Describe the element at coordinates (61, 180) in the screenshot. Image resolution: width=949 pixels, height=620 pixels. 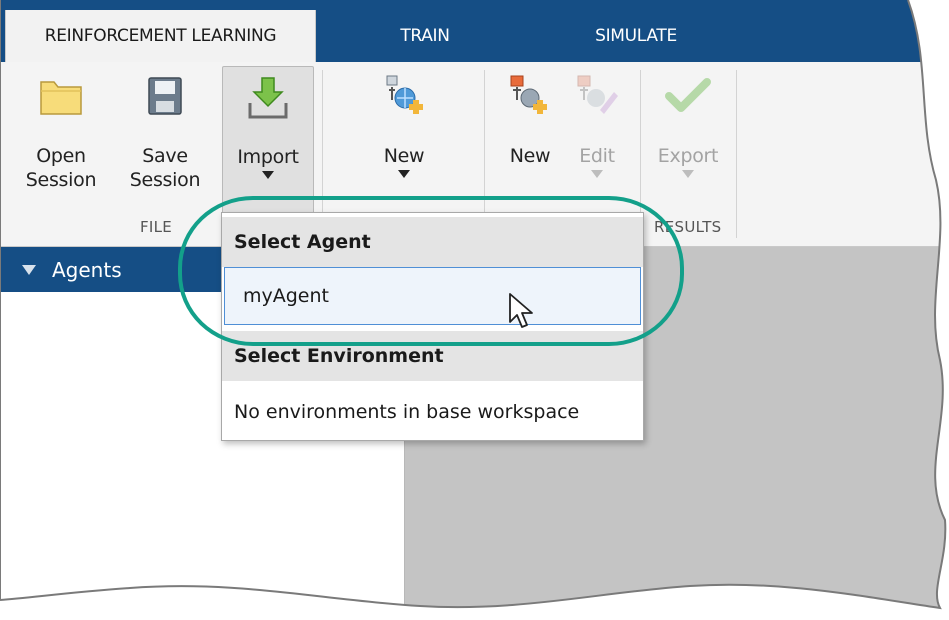
I see `open-session-label-2: Session` at that location.